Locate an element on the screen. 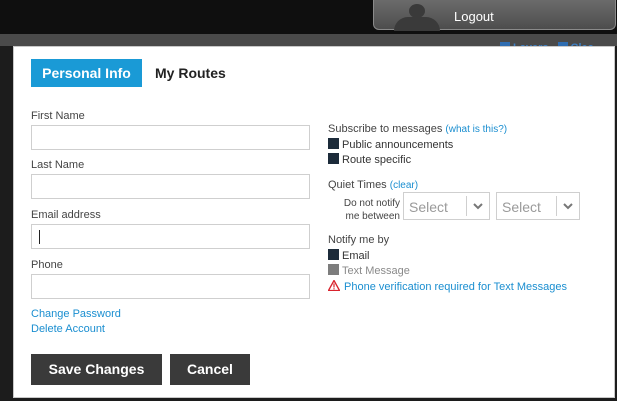 This screenshot has height=401, width=617. email-notify-option: Email is located at coordinates (349, 255).